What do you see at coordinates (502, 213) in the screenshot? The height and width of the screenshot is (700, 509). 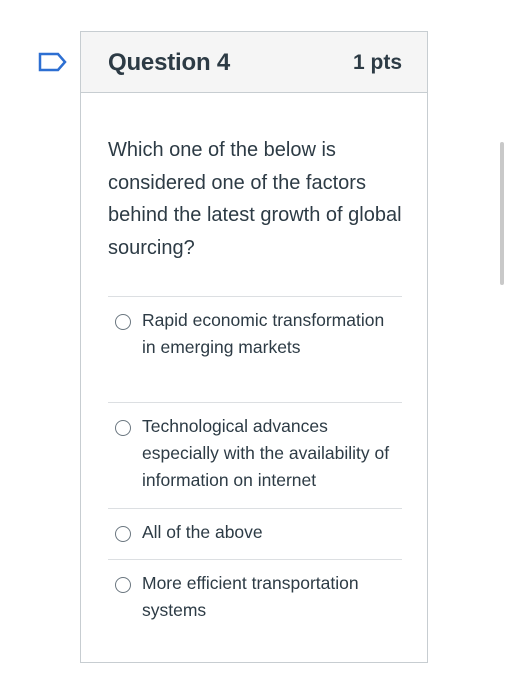 I see `scrollbar` at bounding box center [502, 213].